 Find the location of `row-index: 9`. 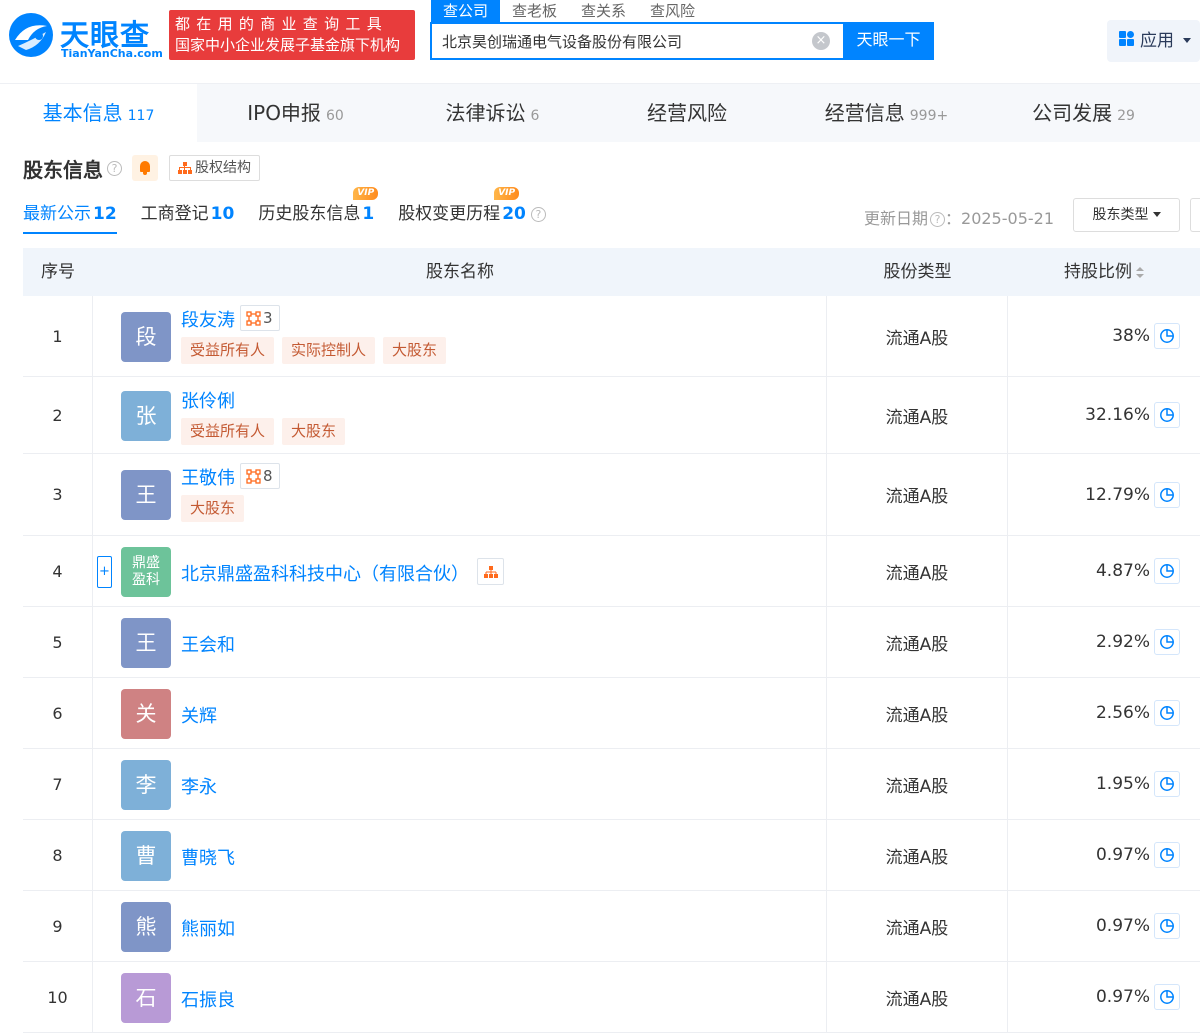

row-index: 9 is located at coordinates (58, 926).